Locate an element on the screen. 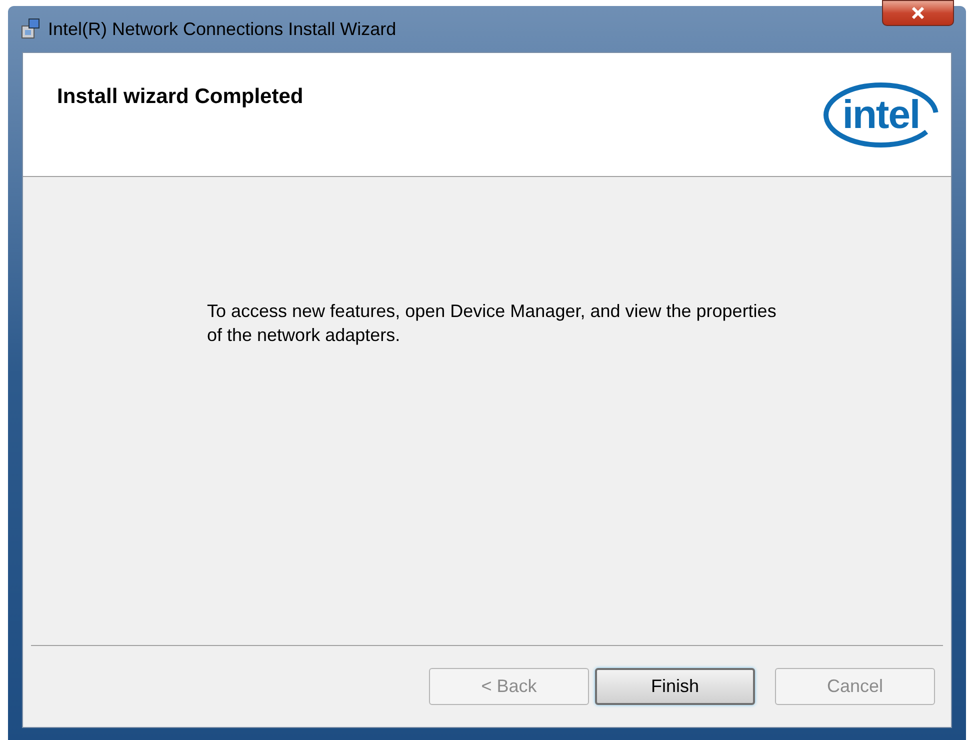 The width and height of the screenshot is (969, 740). installer-icon is located at coordinates (31, 29).